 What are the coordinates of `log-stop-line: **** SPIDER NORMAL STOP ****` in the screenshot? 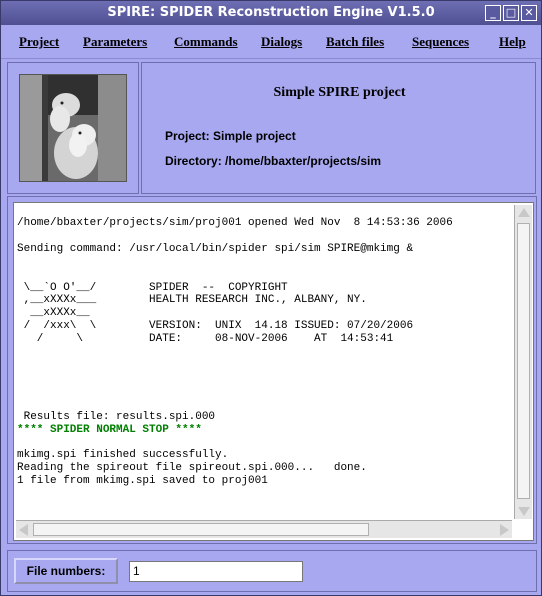 It's located at (109, 429).